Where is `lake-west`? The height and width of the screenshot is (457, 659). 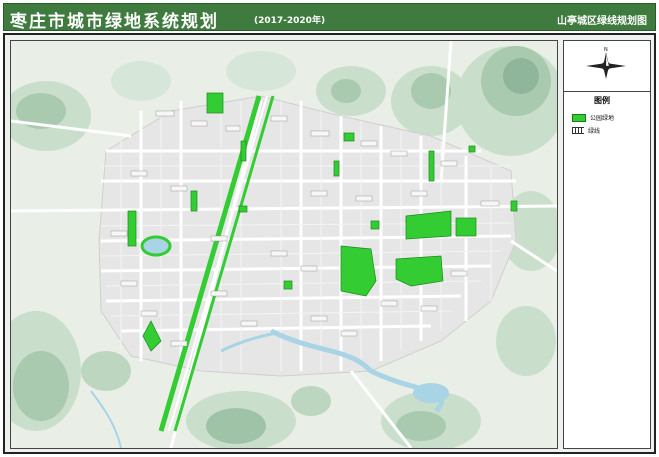
lake-west is located at coordinates (156, 246).